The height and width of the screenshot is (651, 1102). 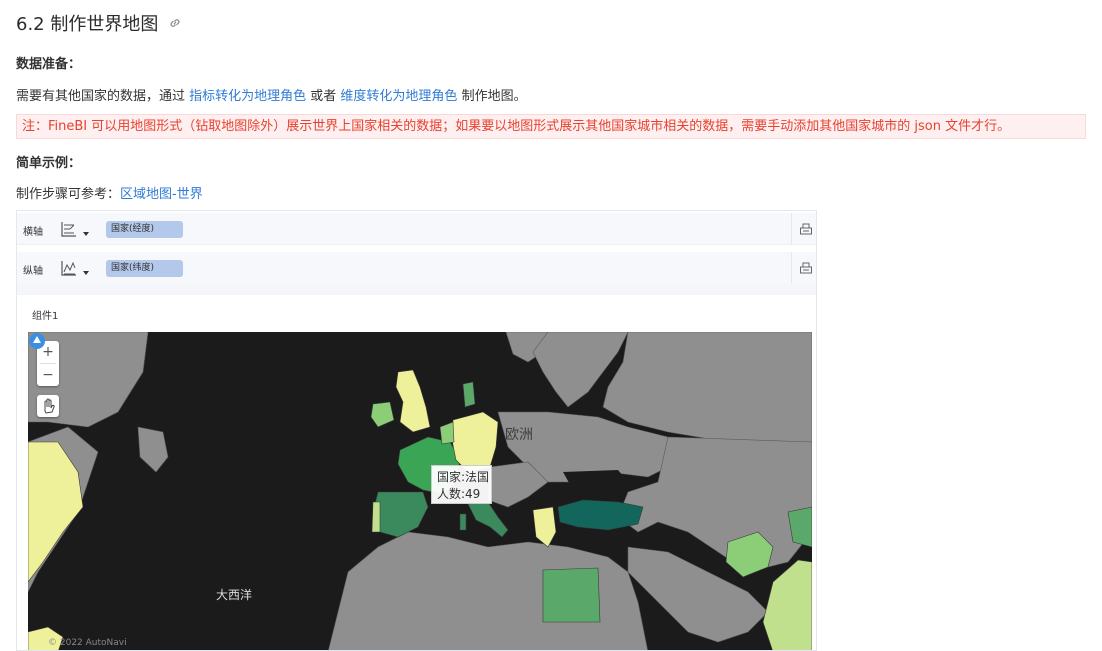 What do you see at coordinates (398, 96) in the screenshot?
I see `dimension-to-geo-link: 维度转化为地理角色` at bounding box center [398, 96].